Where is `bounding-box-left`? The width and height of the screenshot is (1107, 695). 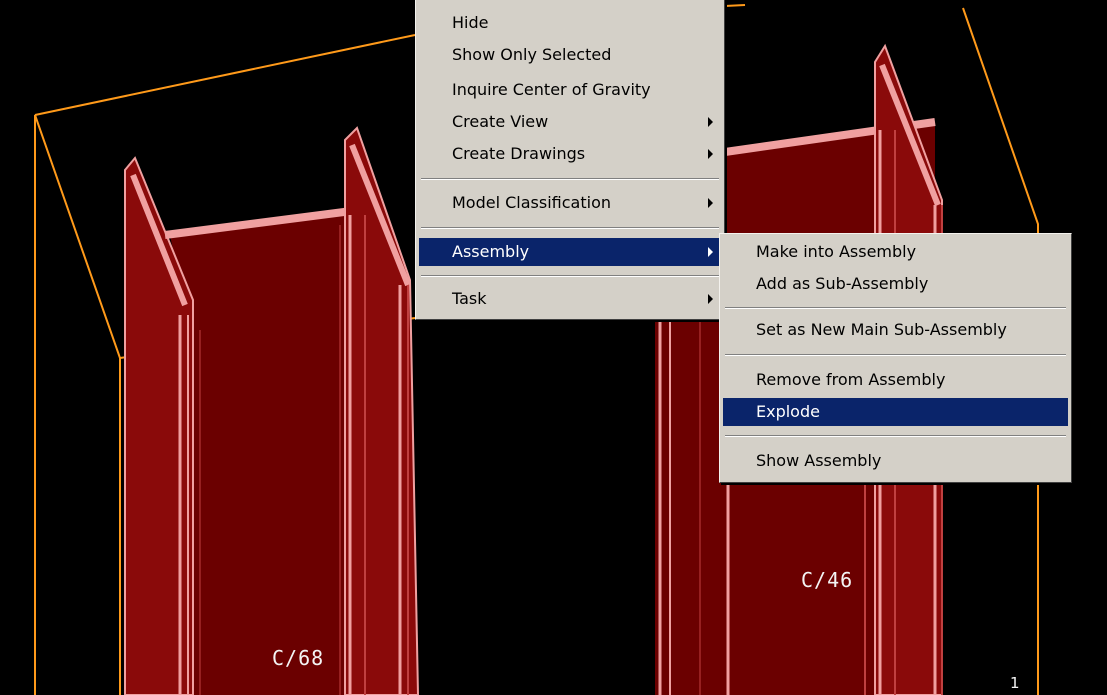 bounding-box-left is located at coordinates (77, 404).